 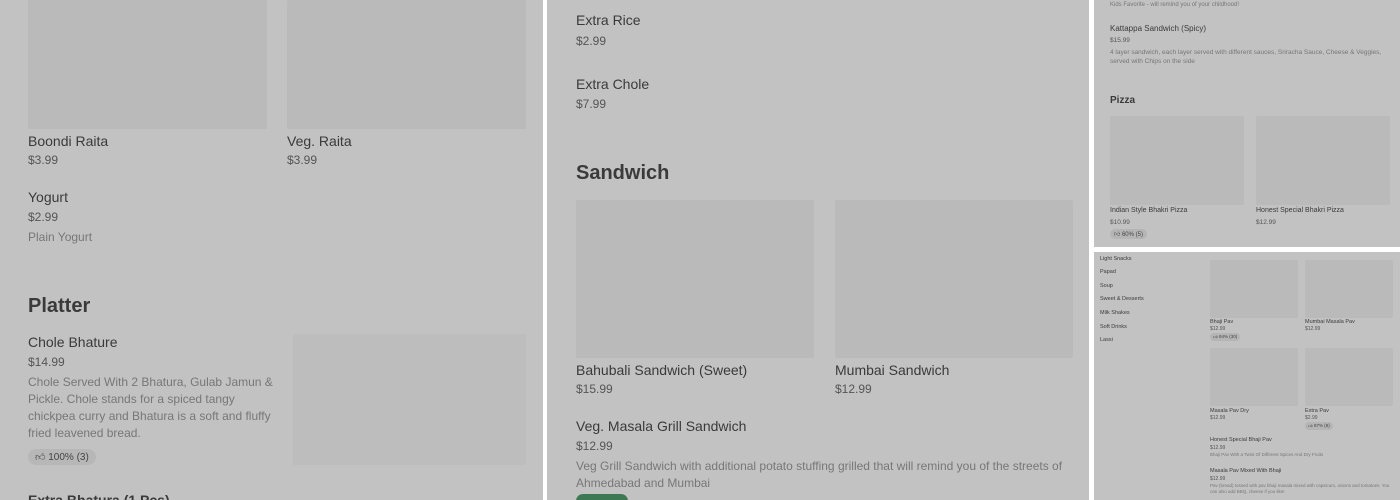 I want to click on item-price: $10.99, so click(x=1120, y=222).